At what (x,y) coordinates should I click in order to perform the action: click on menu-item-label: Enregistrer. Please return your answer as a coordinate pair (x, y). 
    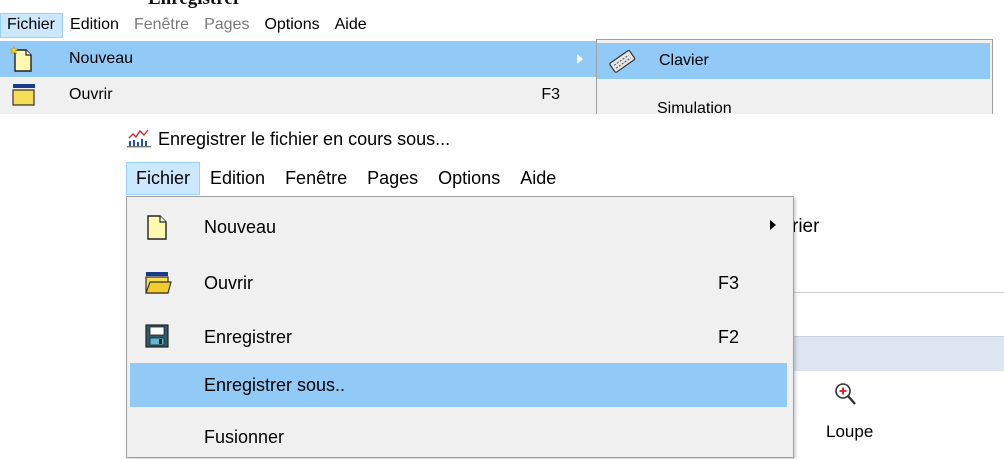
    Looking at the image, I should click on (248, 337).